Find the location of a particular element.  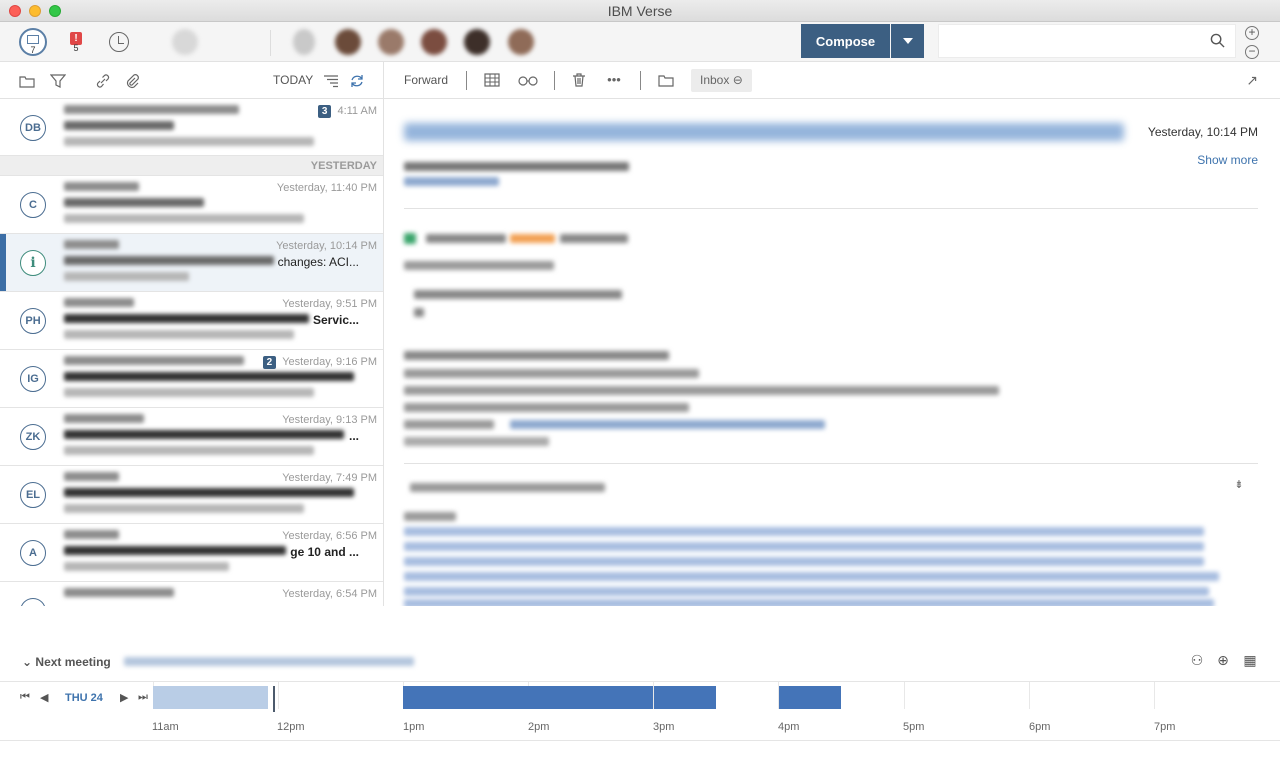

meeting-link is located at coordinates (667, 424).